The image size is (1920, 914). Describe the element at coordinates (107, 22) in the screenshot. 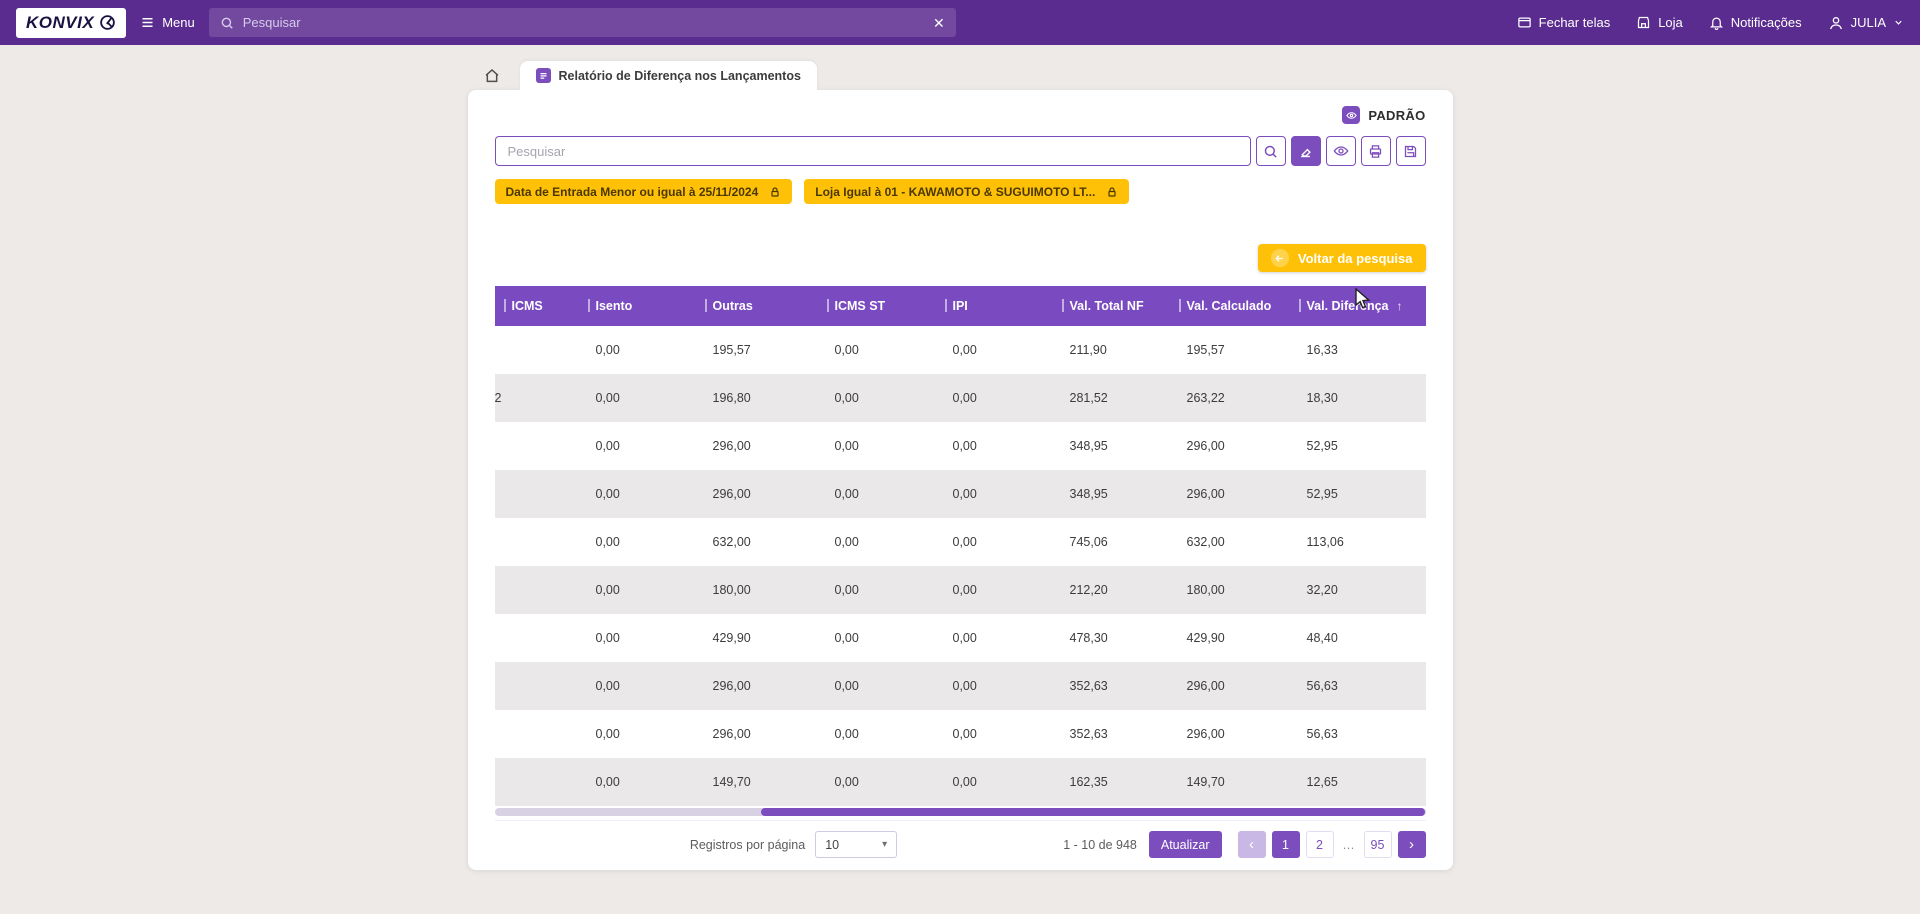

I see `konvix-logo-icon` at that location.